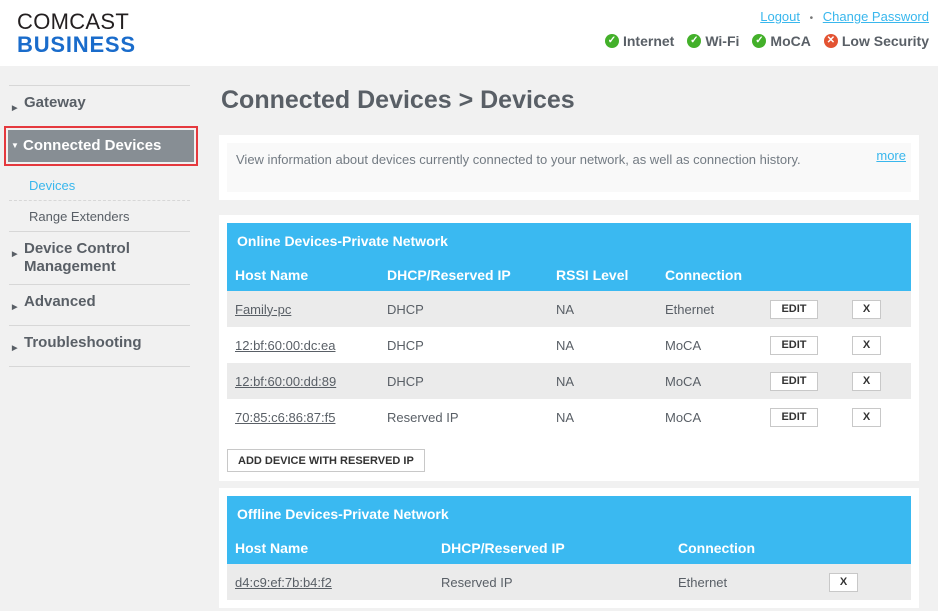 The height and width of the screenshot is (611, 938). Describe the element at coordinates (790, 41) in the screenshot. I see `status-label: MoCA` at that location.